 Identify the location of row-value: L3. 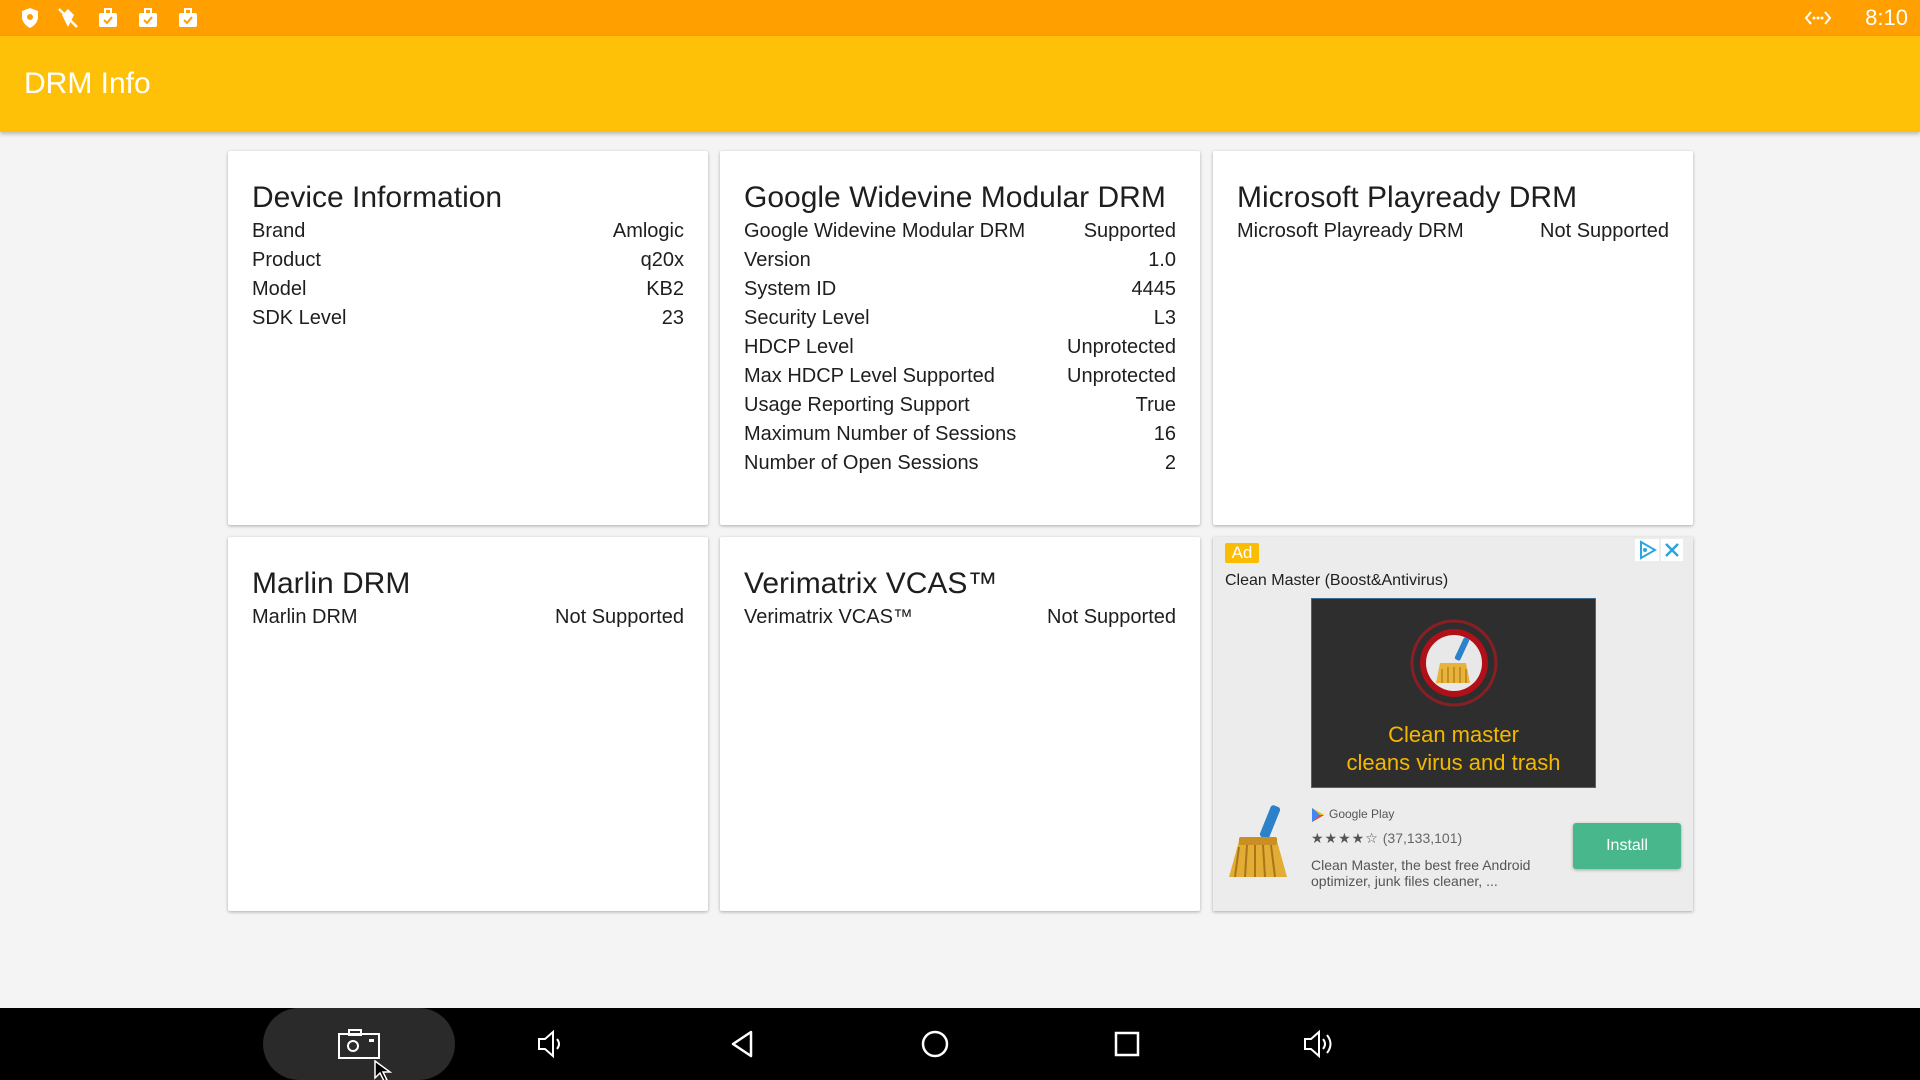
(1164, 318).